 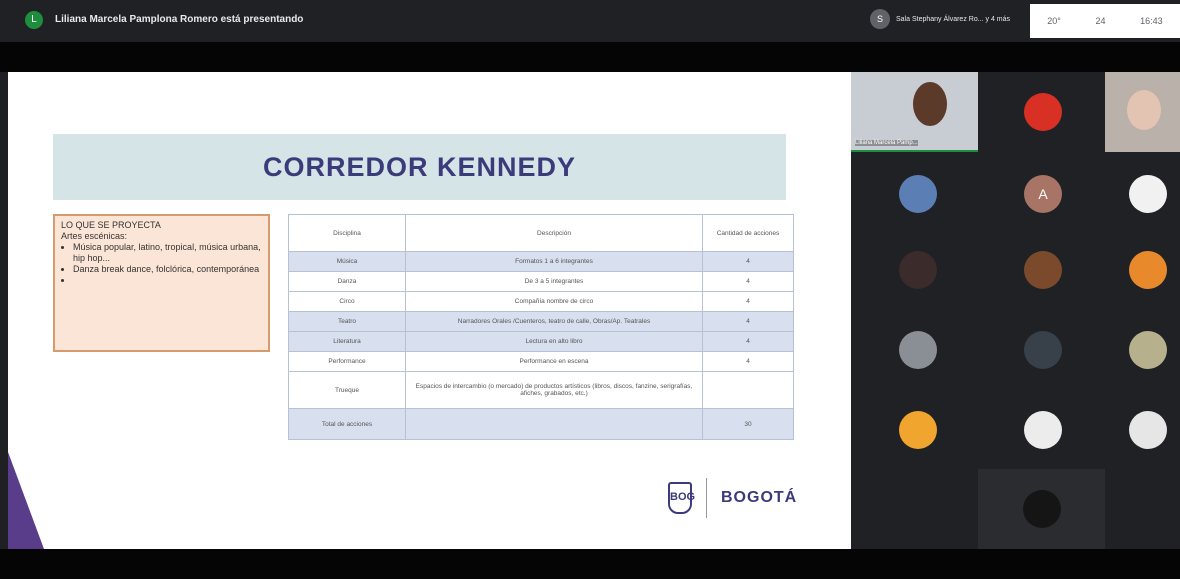 What do you see at coordinates (759, 497) in the screenshot?
I see `bogota-logo: BOGOTÁ` at bounding box center [759, 497].